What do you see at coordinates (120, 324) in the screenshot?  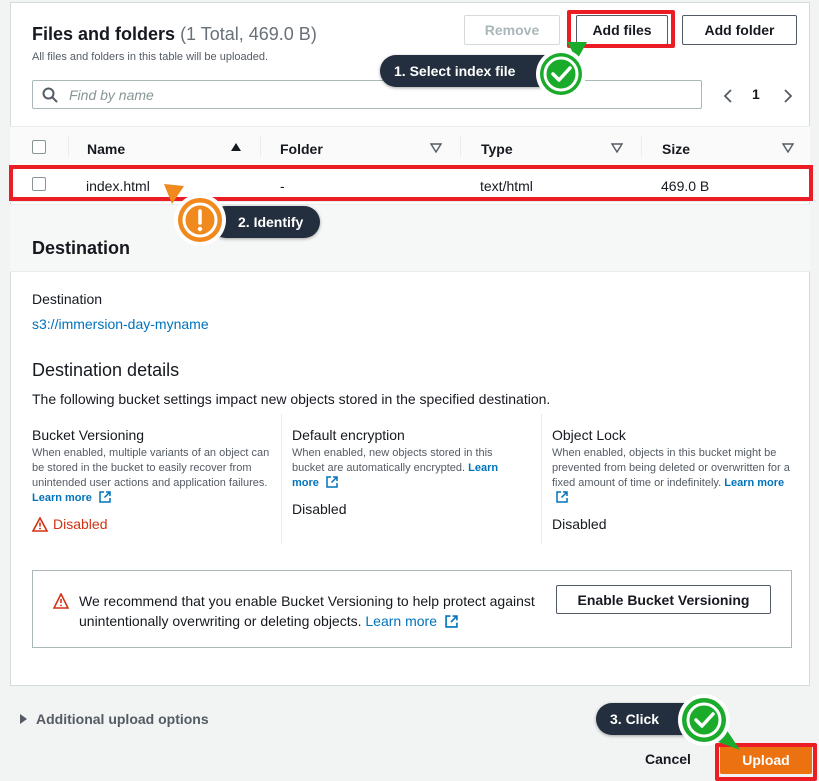 I see `destination-link: s3://immersion-day-myname` at bounding box center [120, 324].